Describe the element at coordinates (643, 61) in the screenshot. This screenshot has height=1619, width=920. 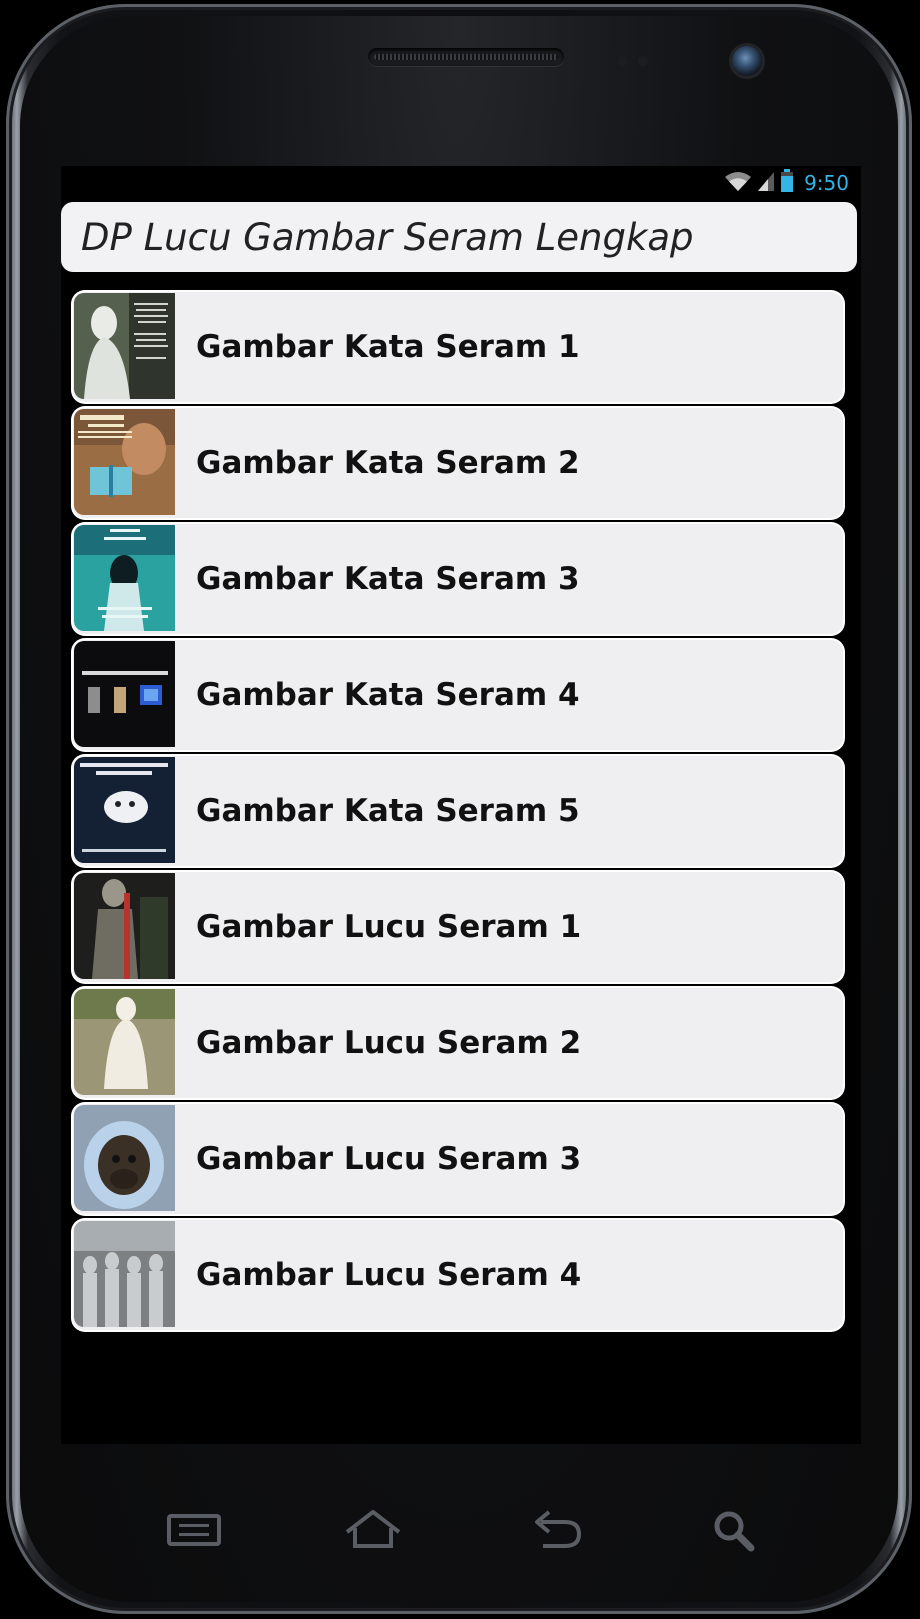
I see `light-sensor` at that location.